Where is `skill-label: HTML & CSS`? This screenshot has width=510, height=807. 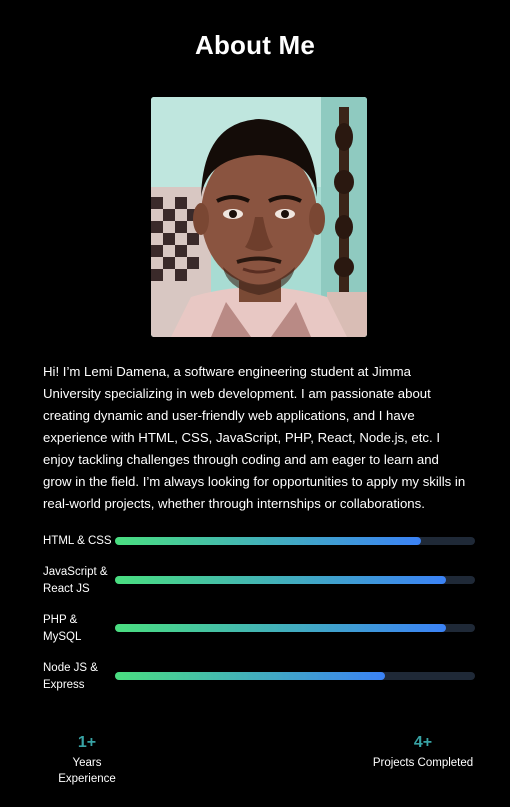
skill-label: HTML & CSS is located at coordinates (77, 541).